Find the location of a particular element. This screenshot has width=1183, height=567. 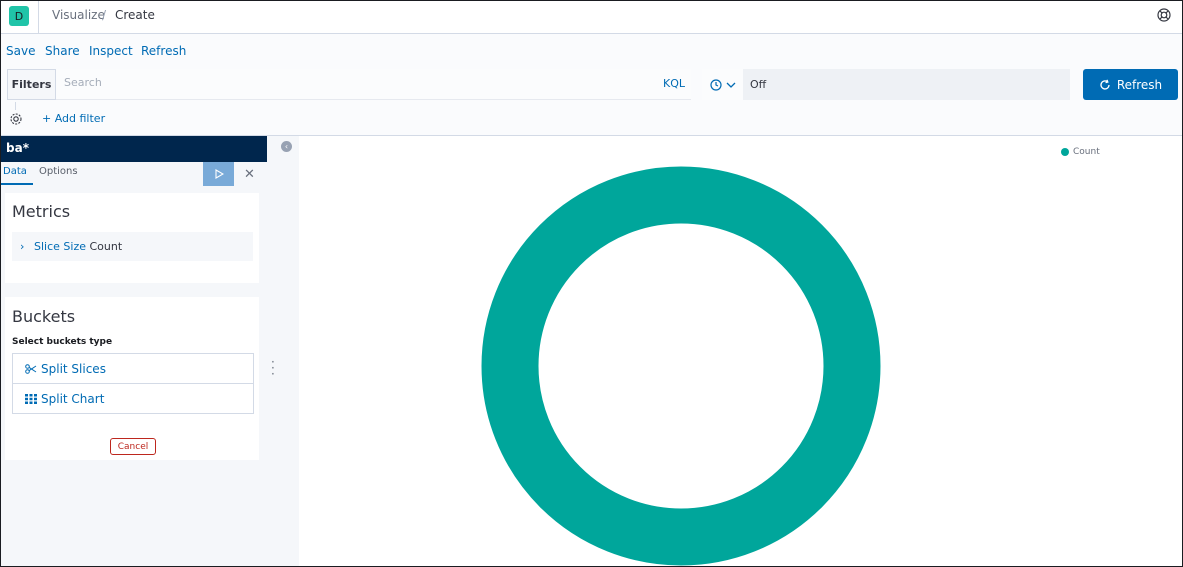

filters-button: Filters is located at coordinates (31, 84).